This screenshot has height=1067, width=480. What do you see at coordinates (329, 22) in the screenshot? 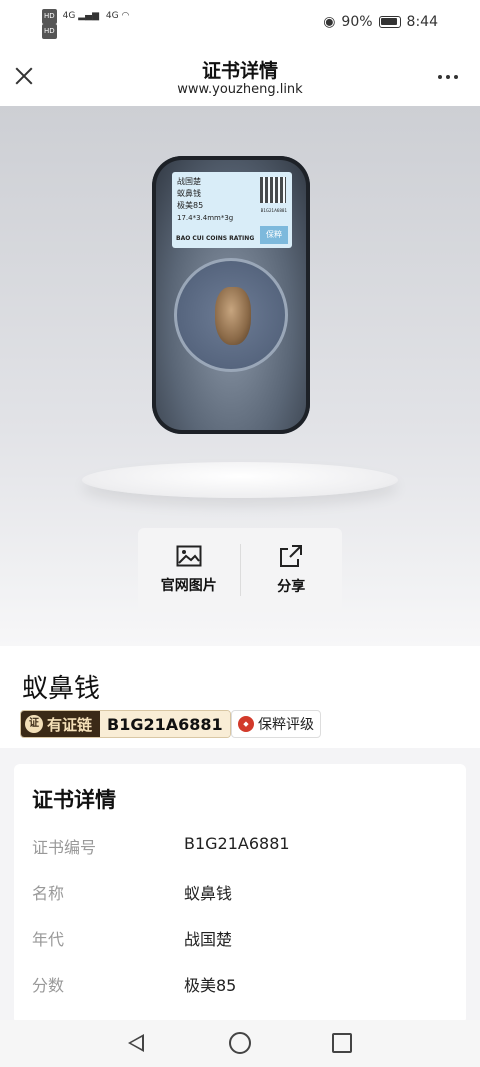
I see `eye-icon: ◉` at bounding box center [329, 22].